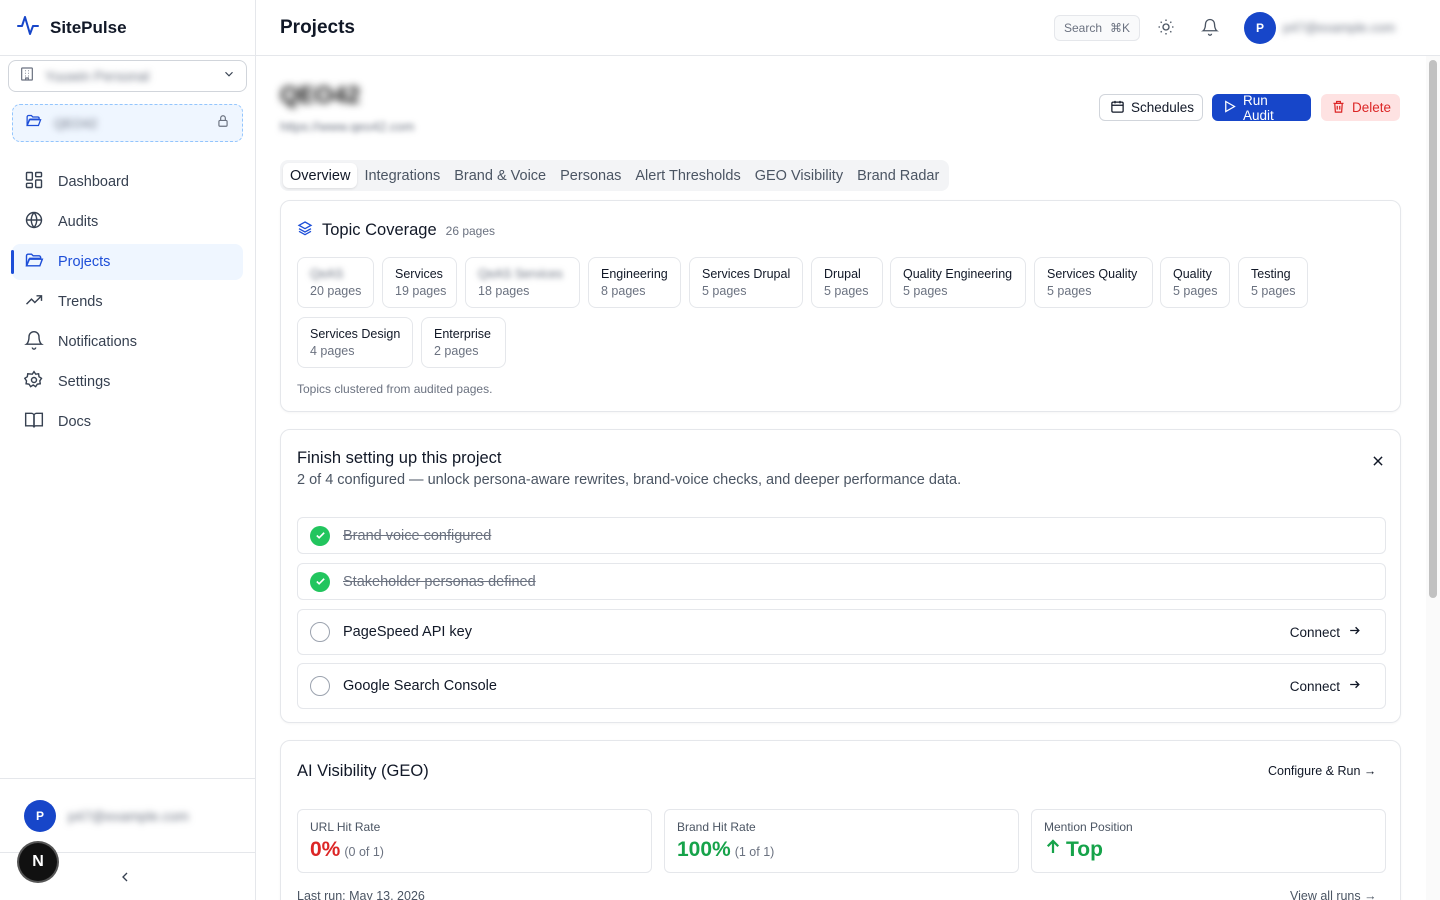 The width and height of the screenshot is (1440, 900). Describe the element at coordinates (1208, 850) in the screenshot. I see `metric-value-row: Top` at that location.